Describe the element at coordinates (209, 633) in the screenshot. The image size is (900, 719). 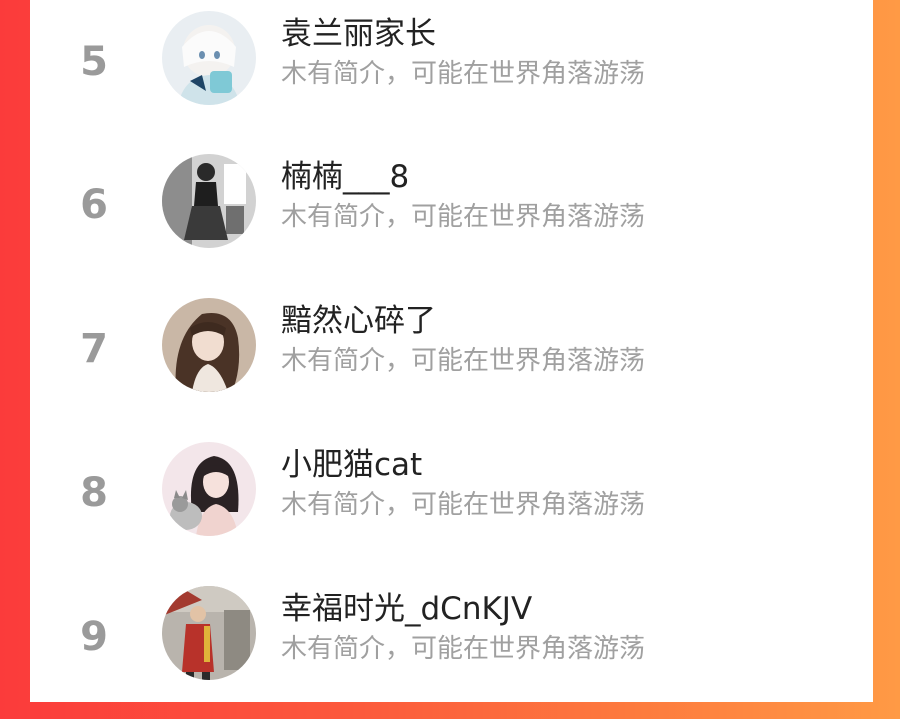
I see `elderly-woman-avatar-icon` at that location.